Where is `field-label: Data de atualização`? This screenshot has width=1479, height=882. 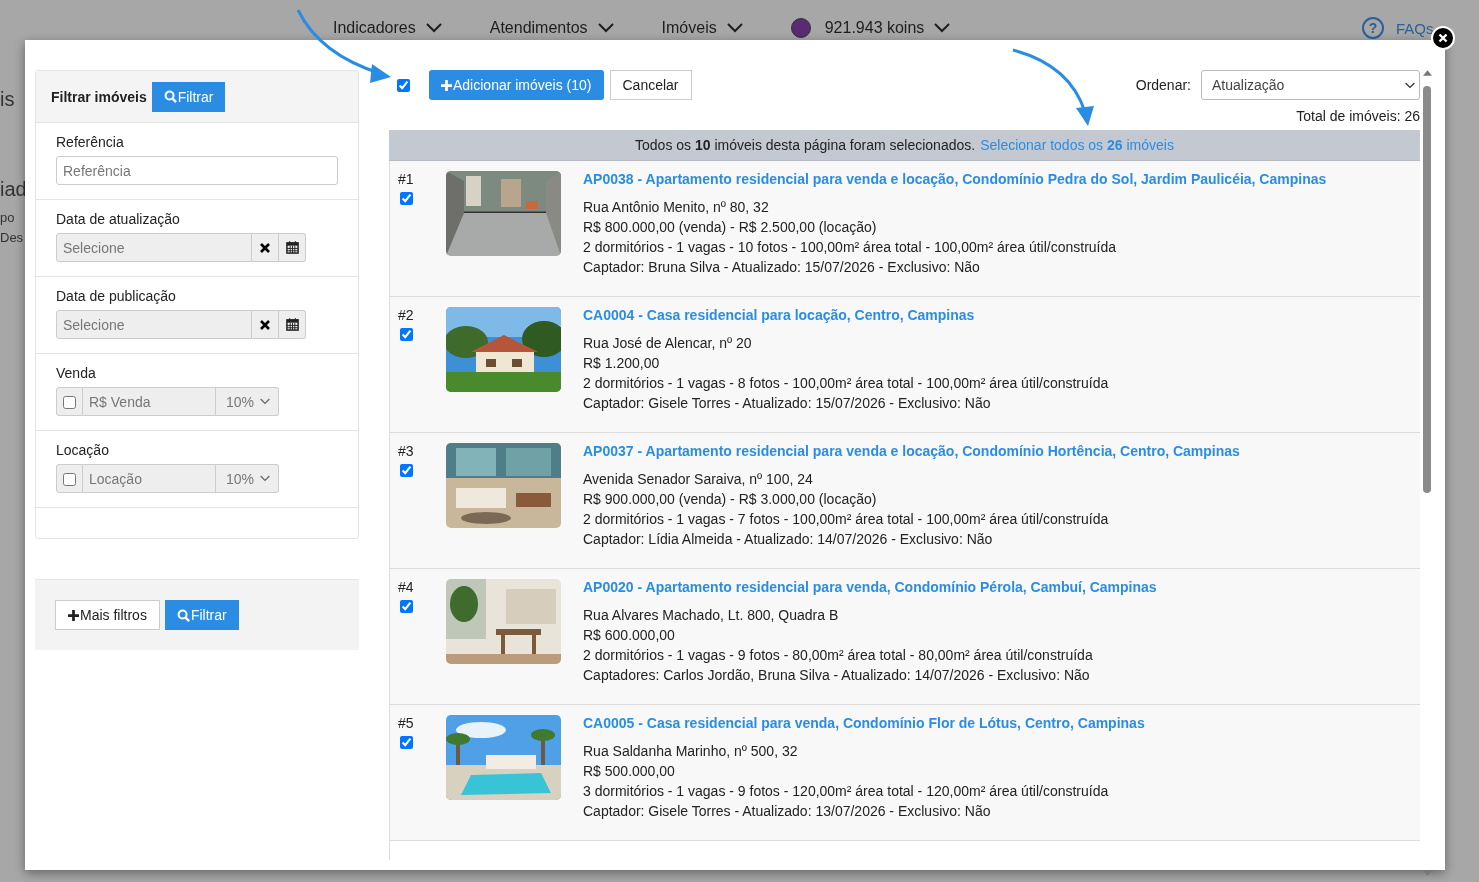 field-label: Data de atualização is located at coordinates (118, 219).